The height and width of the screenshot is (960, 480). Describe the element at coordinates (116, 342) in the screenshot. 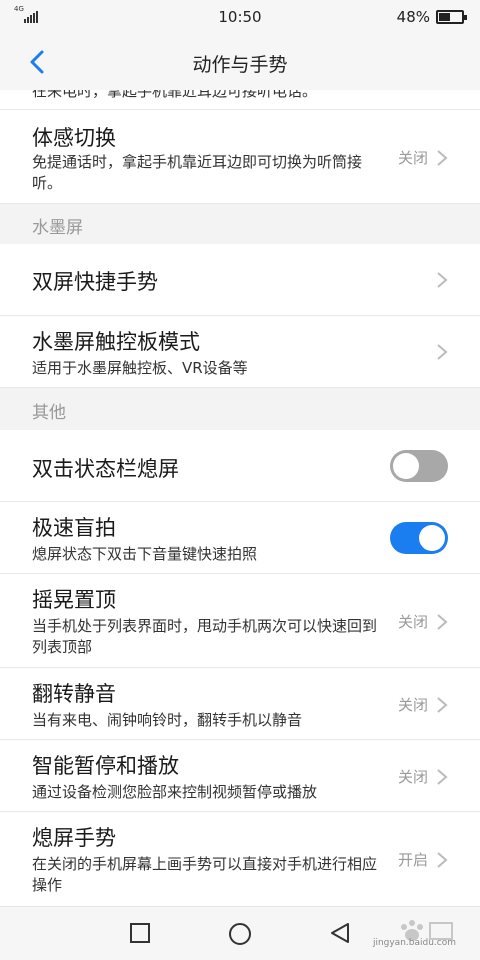

I see `row-title: 水墨屏触控板模式` at that location.